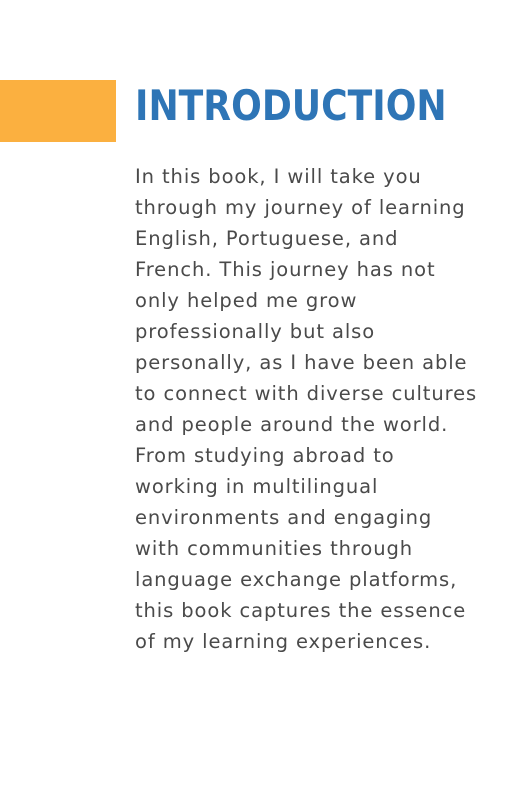  Describe the element at coordinates (291, 105) in the screenshot. I see `page-title: INTRODUCTION` at that location.